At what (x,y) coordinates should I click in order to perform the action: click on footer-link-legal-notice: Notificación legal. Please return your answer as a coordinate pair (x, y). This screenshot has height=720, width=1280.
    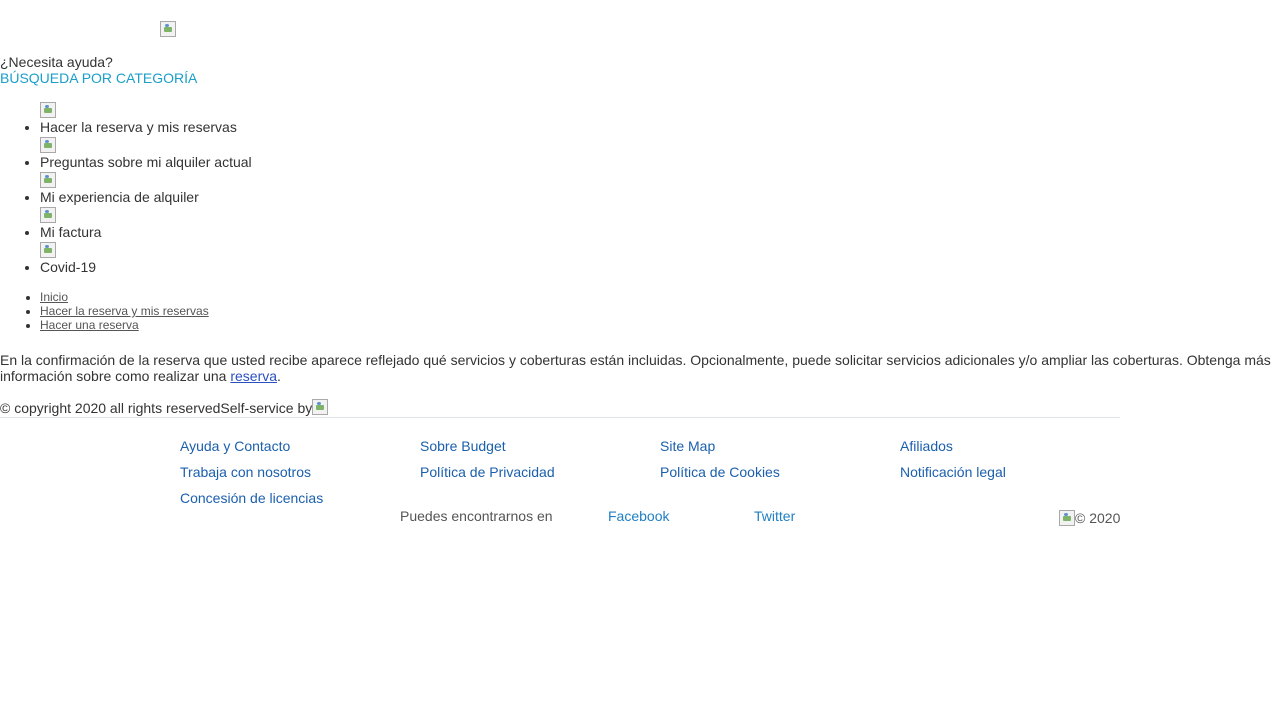
    Looking at the image, I should click on (953, 472).